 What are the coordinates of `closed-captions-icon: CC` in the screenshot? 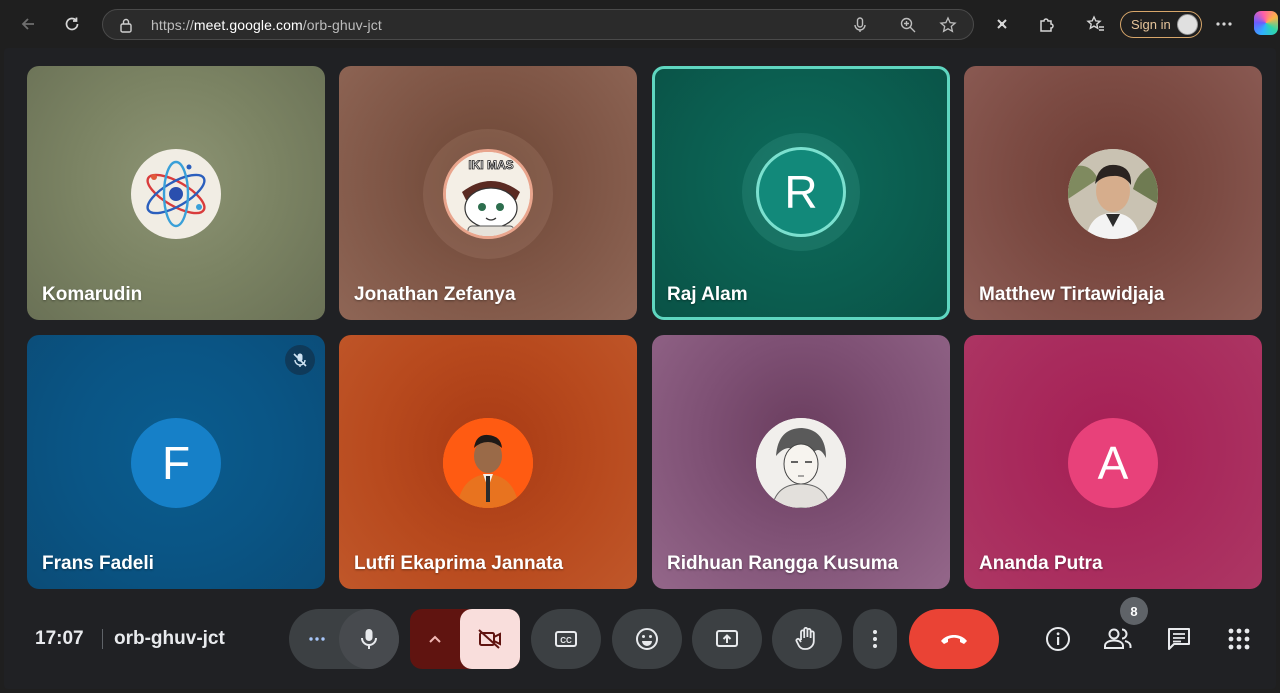 It's located at (566, 639).